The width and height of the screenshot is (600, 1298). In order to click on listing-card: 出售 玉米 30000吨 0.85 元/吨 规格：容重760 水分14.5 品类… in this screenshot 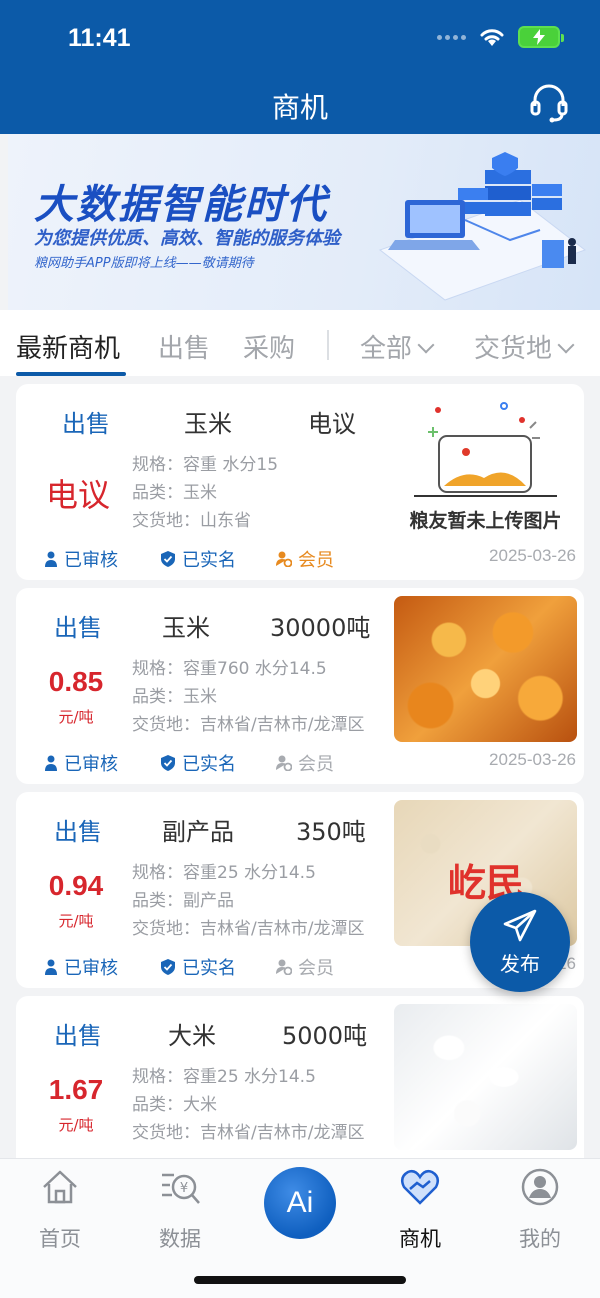, I will do `click(300, 686)`.